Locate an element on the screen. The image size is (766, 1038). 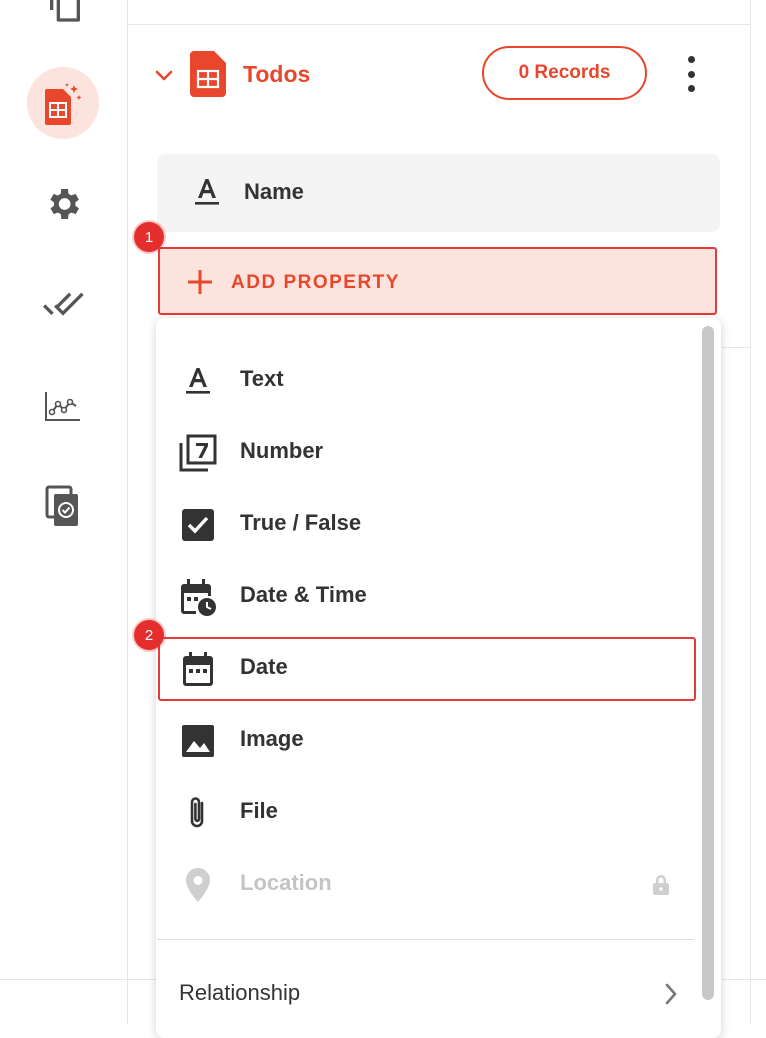
calendar-icon is located at coordinates (198, 669).